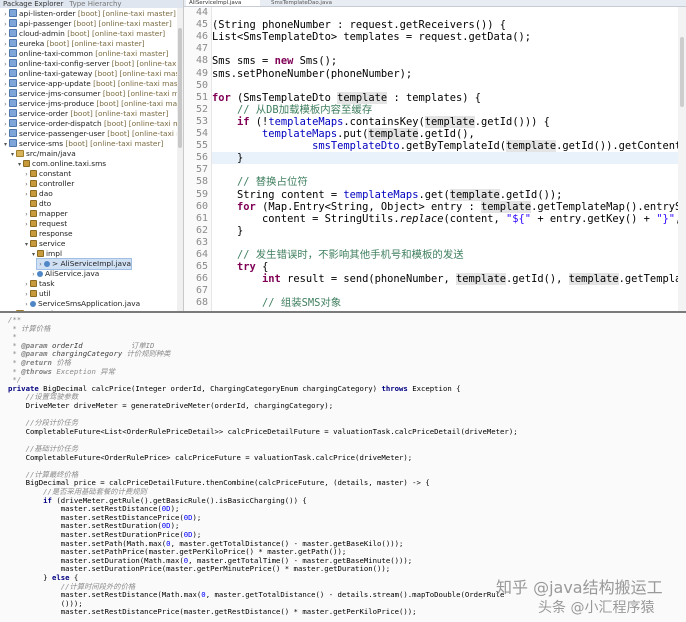 The image size is (686, 622). I want to click on tree-item: › online-taxi-common [online-taxi master], so click(85, 54).